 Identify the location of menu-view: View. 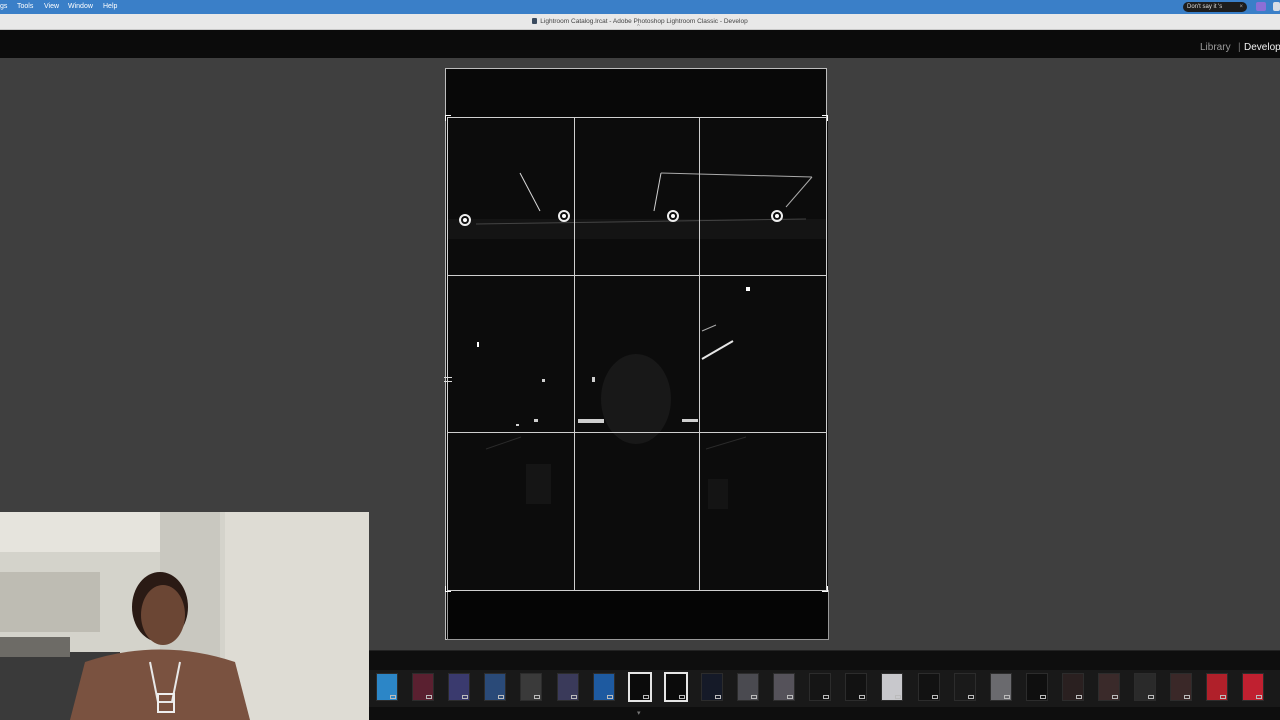
(51, 6).